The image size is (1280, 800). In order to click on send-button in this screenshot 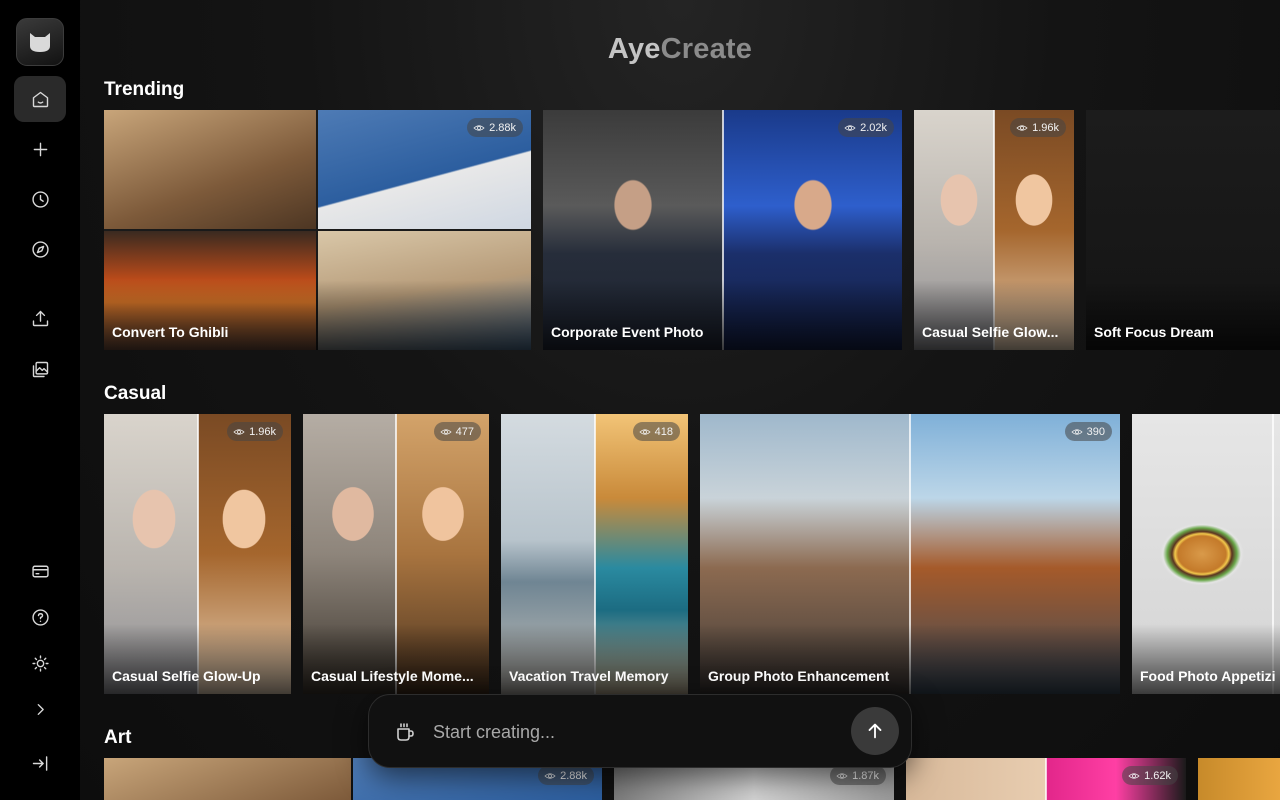, I will do `click(875, 731)`.